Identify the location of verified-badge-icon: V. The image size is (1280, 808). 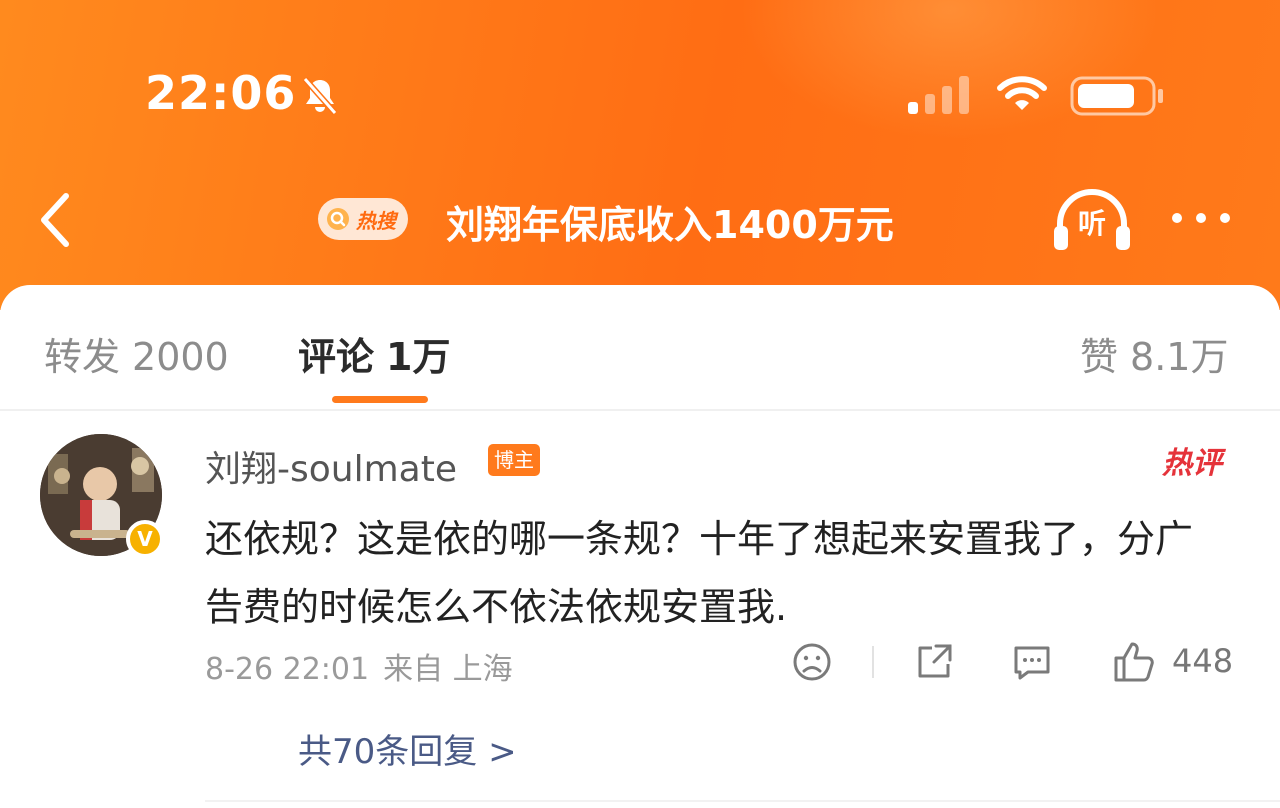
(145, 539).